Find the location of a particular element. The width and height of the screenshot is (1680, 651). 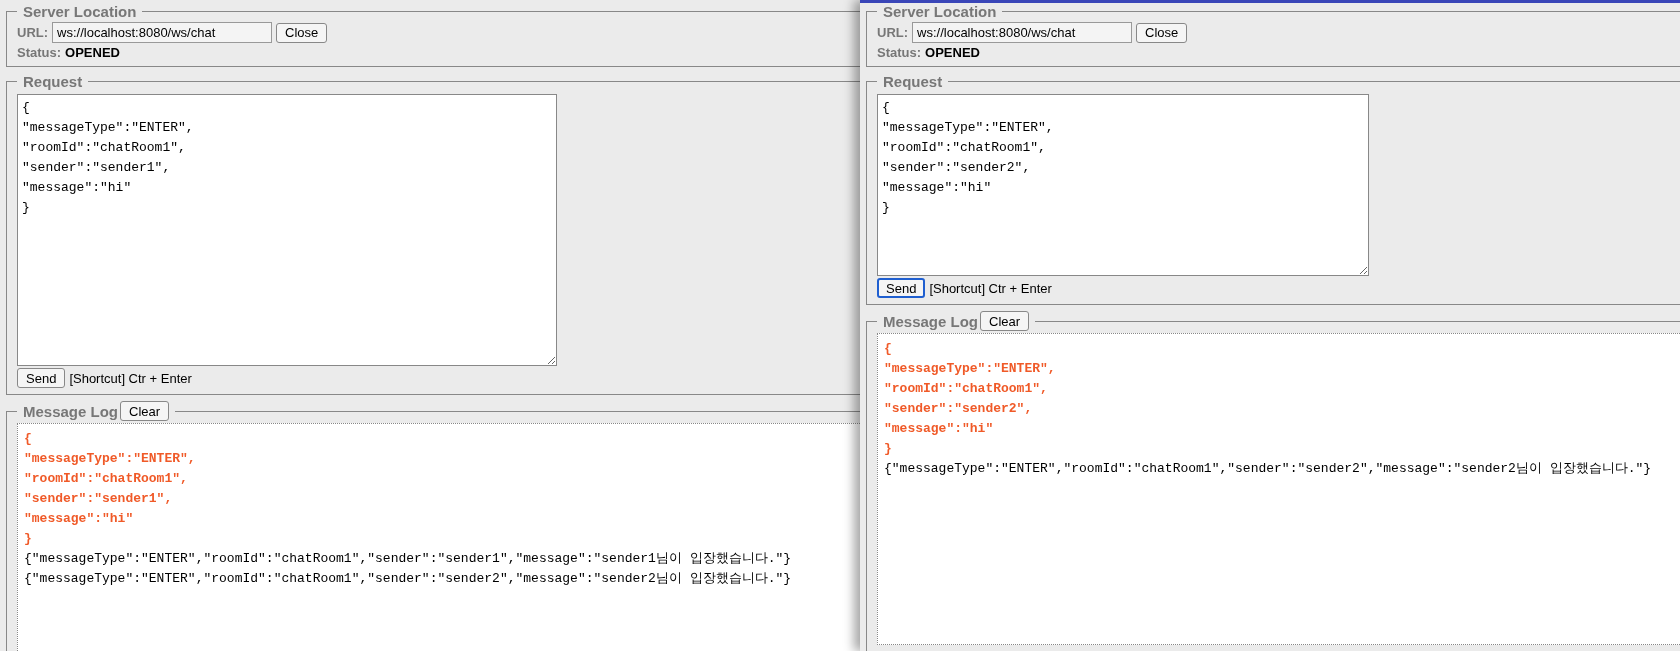

received-message: {"messageType":"ENTER","roomId":"chatRoom1","sender":"sender1","message":"sender1님이 입장했습니다."} is located at coordinates (408, 559).